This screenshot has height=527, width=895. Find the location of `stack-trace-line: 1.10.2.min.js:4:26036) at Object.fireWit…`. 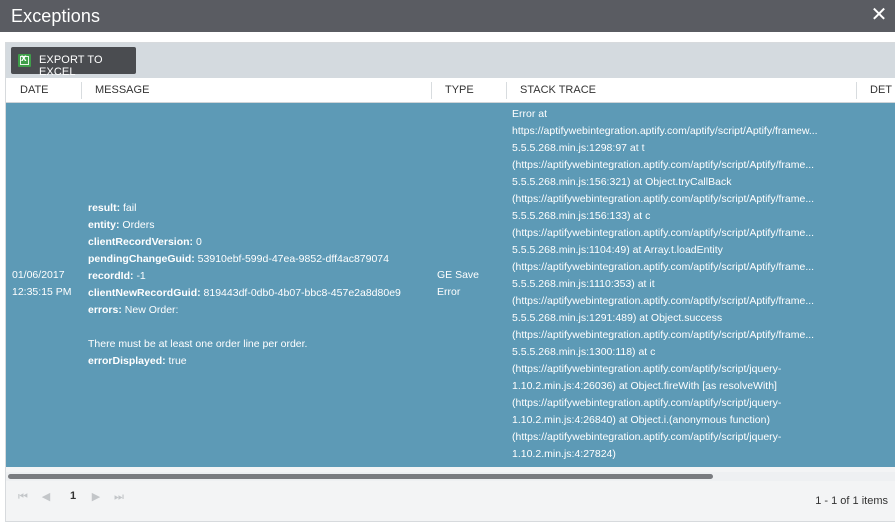

stack-trace-line: 1.10.2.min.js:4:26036) at Object.fireWit… is located at coordinates (644, 386).